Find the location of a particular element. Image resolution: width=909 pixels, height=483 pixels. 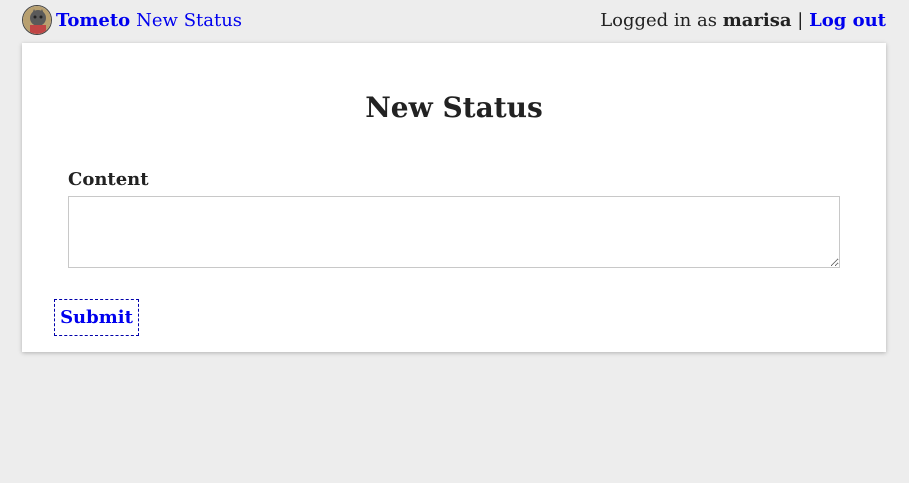

home-link: Tometo New Status is located at coordinates (132, 20).